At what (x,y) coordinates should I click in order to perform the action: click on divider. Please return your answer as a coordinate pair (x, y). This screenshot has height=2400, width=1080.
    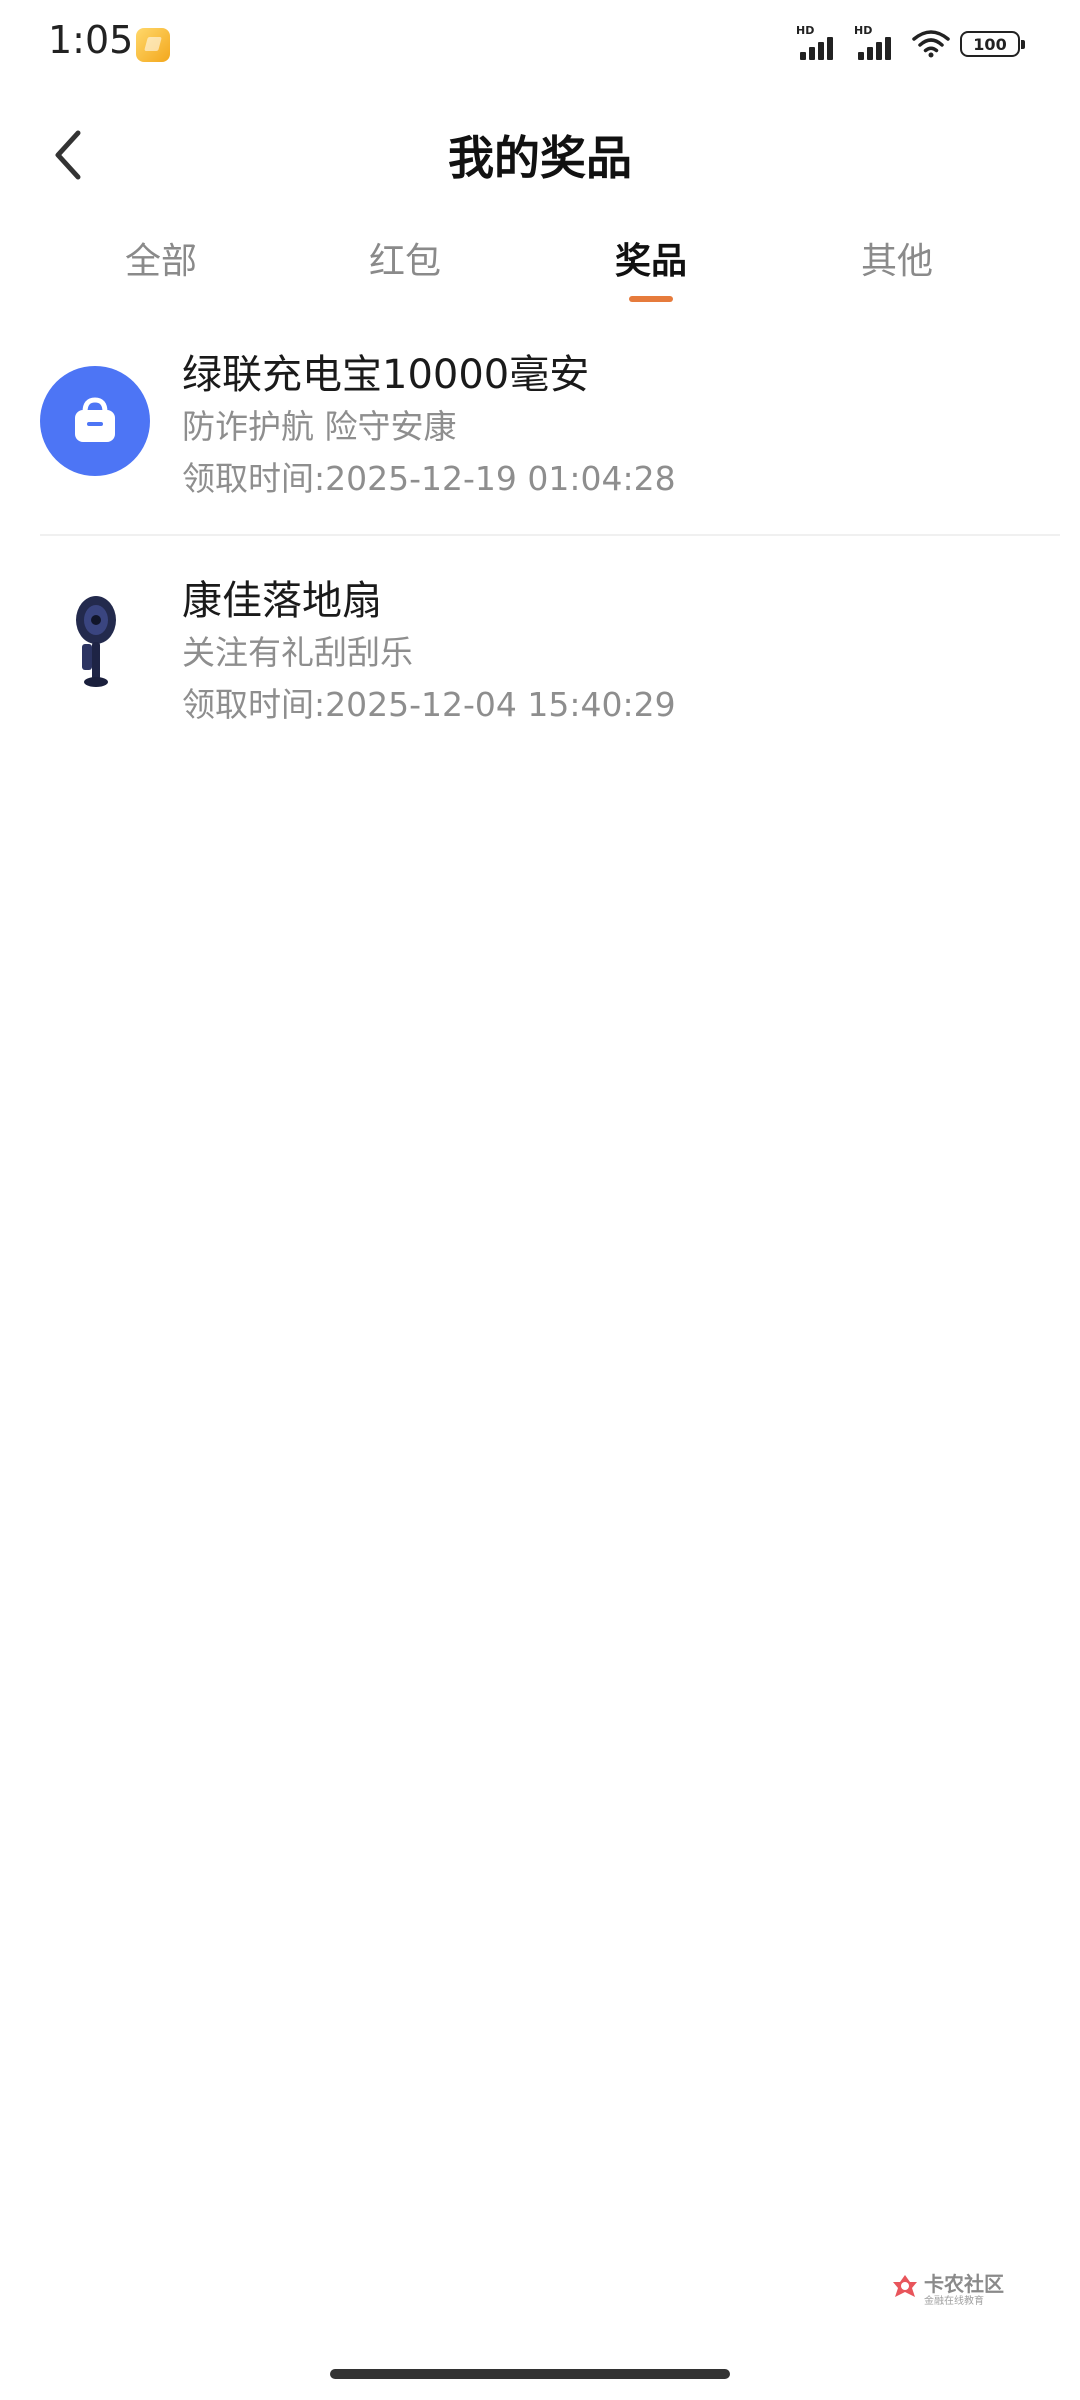
    Looking at the image, I should click on (550, 535).